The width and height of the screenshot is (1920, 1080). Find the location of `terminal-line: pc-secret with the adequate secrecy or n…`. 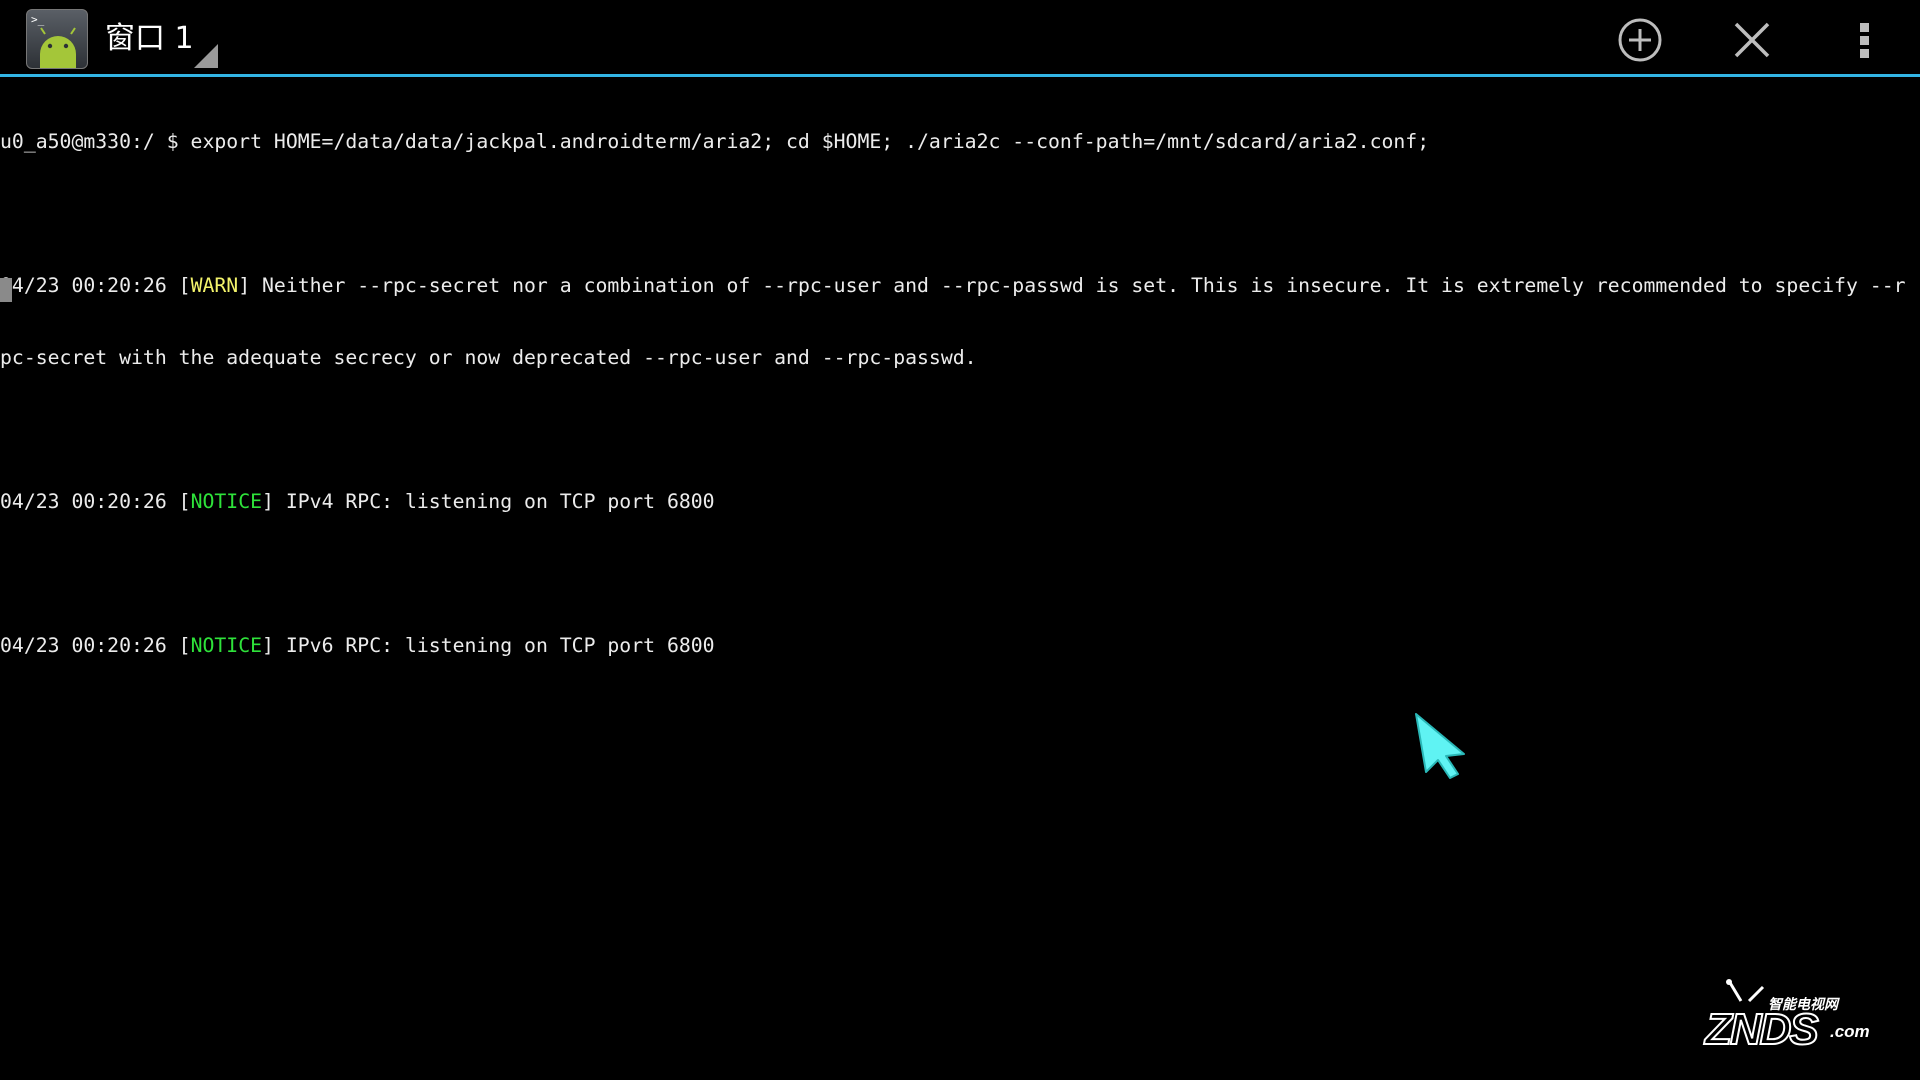

terminal-line: pc-secret with the adequate secrecy or n… is located at coordinates (488, 357).